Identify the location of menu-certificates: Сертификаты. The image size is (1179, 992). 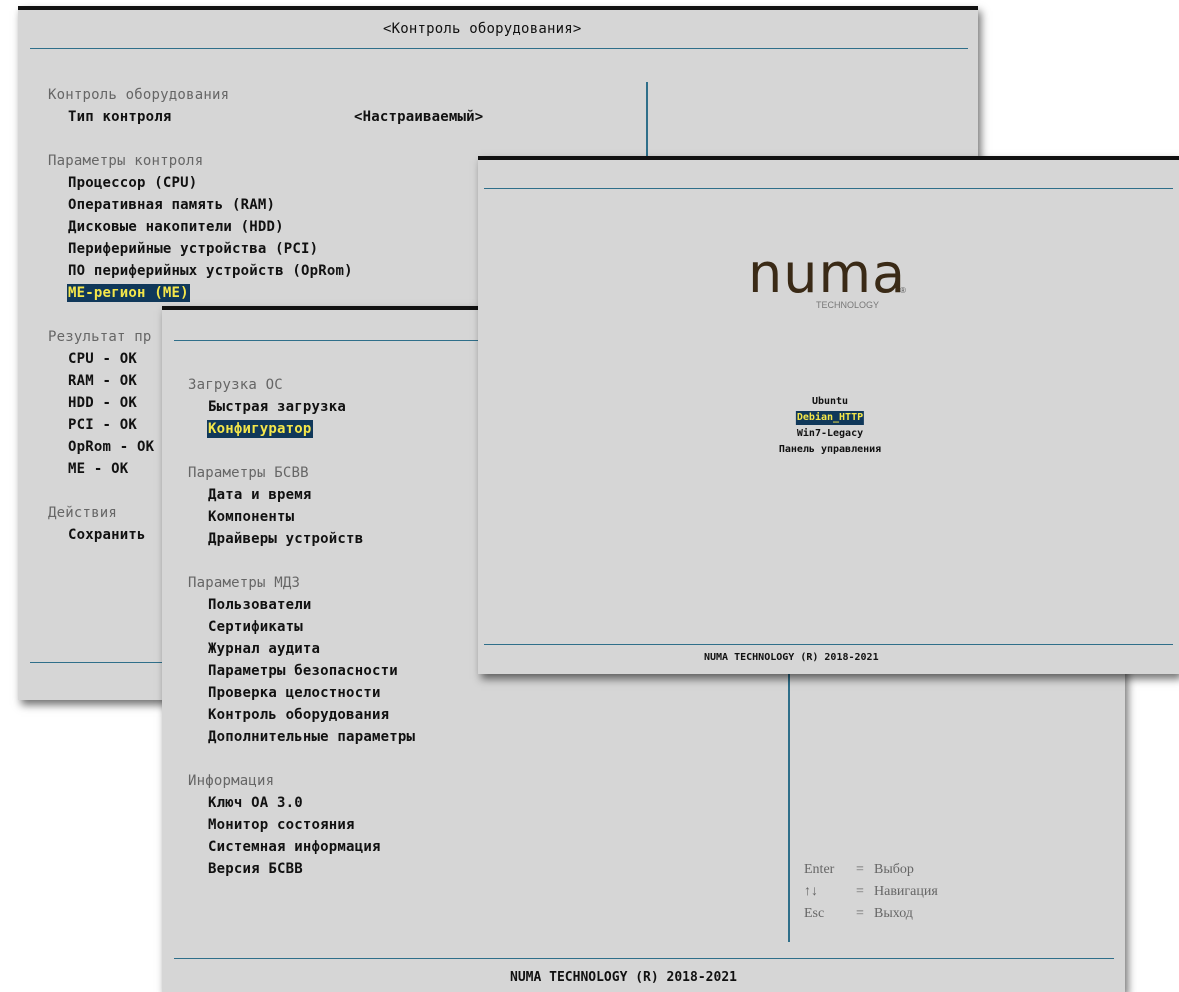
(255, 627).